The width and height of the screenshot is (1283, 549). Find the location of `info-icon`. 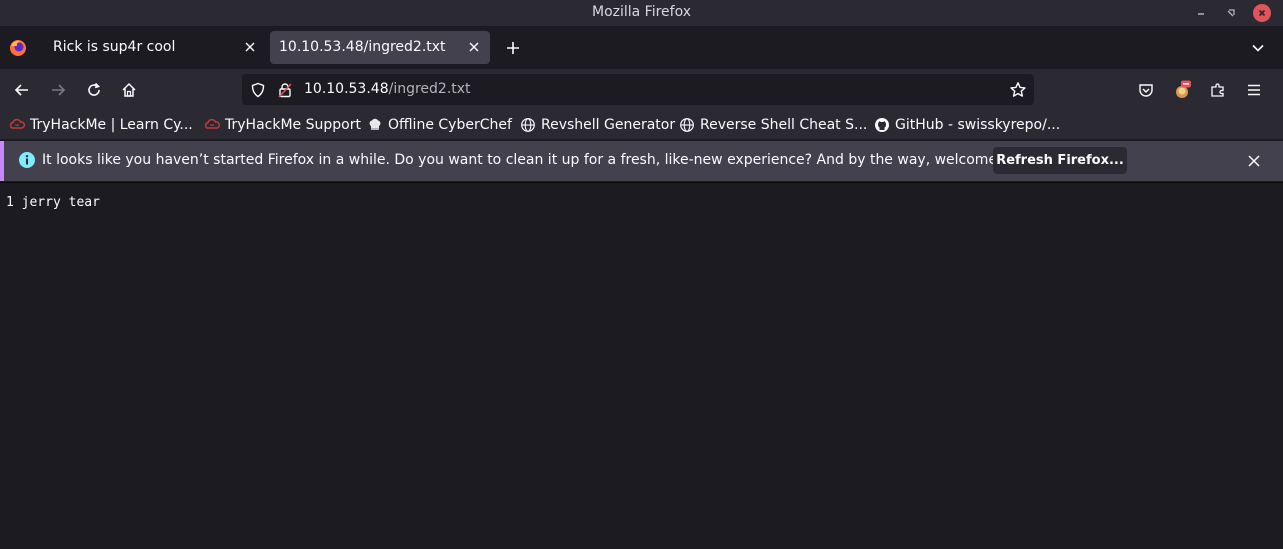

info-icon is located at coordinates (27, 160).